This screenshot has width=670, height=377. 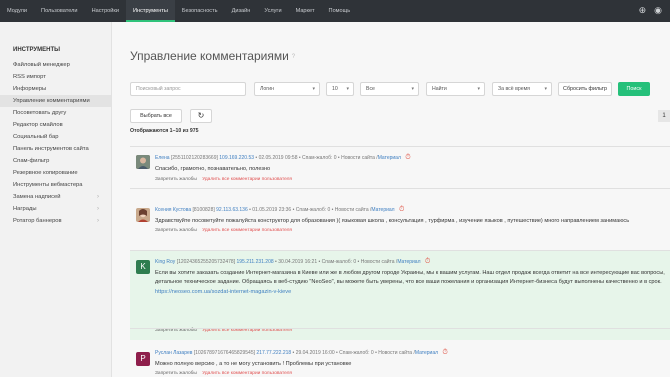 What do you see at coordinates (55, 89) in the screenshot?
I see `sidebar-item-informers: Информеры` at bounding box center [55, 89].